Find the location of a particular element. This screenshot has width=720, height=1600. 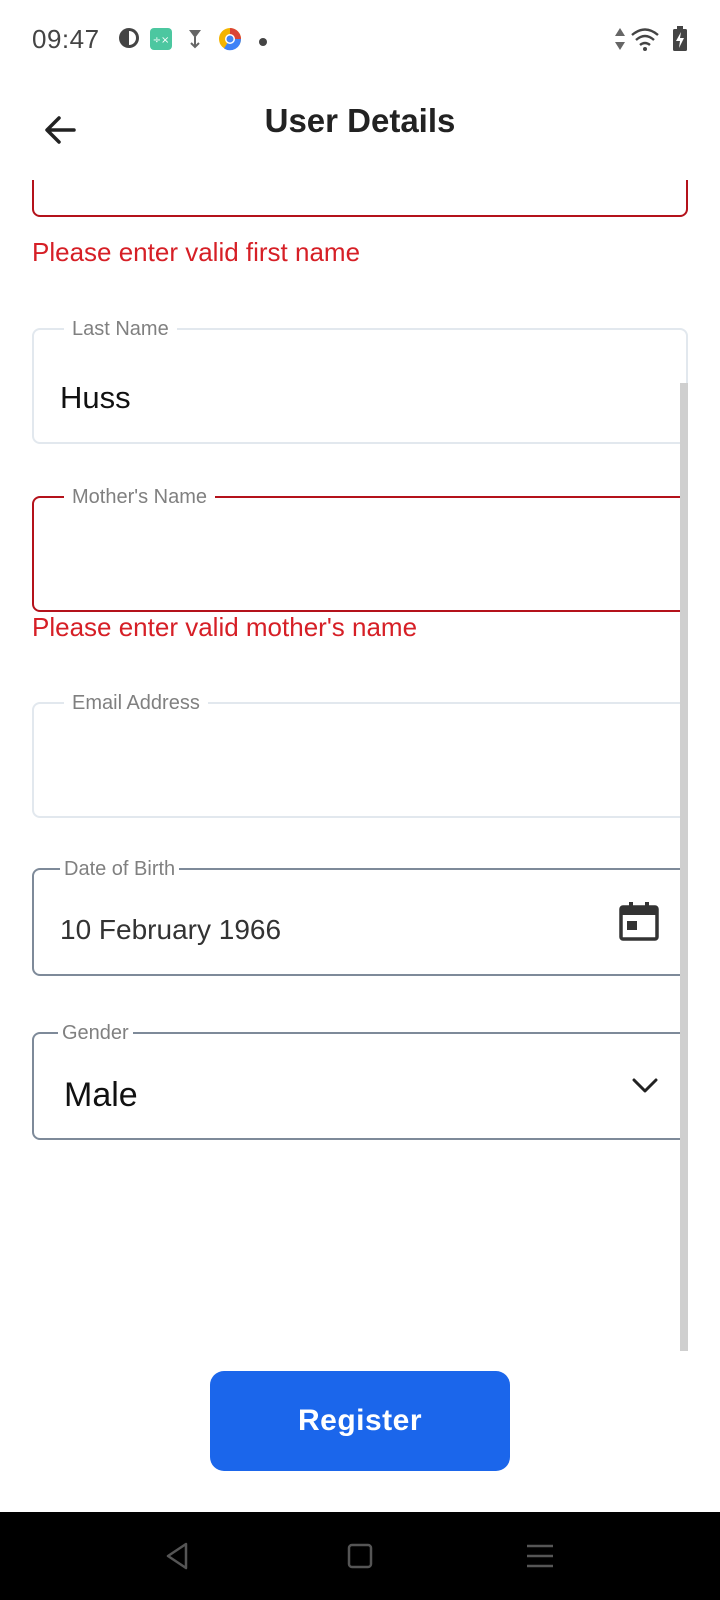

first-name-error: Please enter valid first name is located at coordinates (196, 252).